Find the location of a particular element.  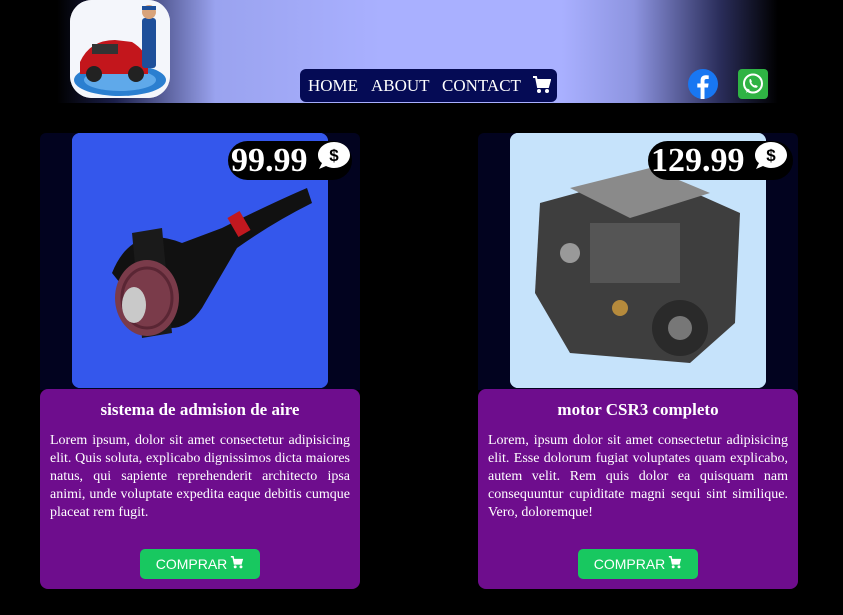

price-tag: 129.99 $ is located at coordinates (720, 160).